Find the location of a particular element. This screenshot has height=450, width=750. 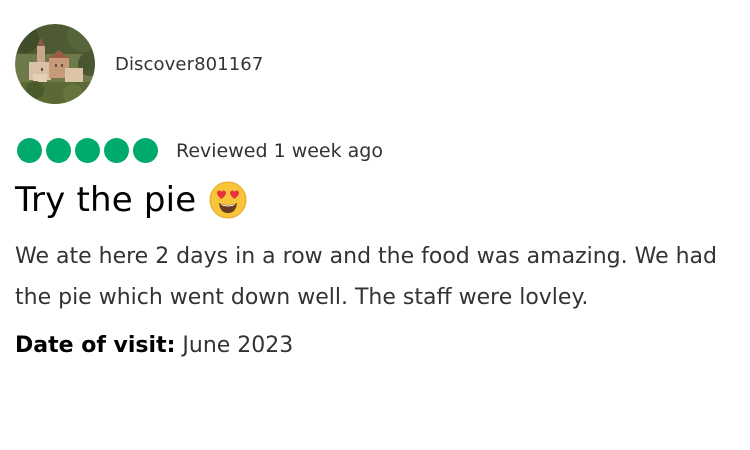

rating-row: Reviewed 1 week ago is located at coordinates (200, 150).